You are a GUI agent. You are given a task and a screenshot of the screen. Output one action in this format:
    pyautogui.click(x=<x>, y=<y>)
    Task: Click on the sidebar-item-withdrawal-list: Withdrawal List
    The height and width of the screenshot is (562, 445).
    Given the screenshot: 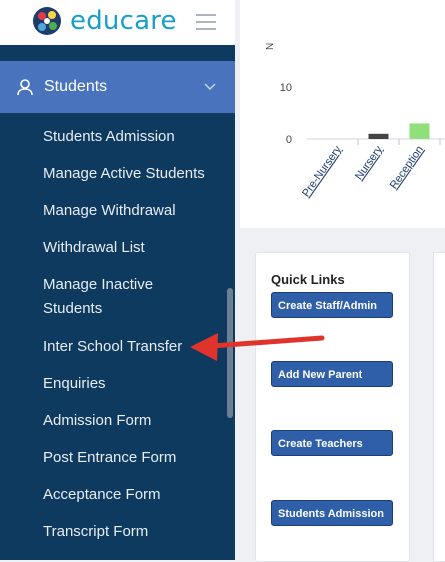 What is the action you would take?
    pyautogui.click(x=72, y=248)
    